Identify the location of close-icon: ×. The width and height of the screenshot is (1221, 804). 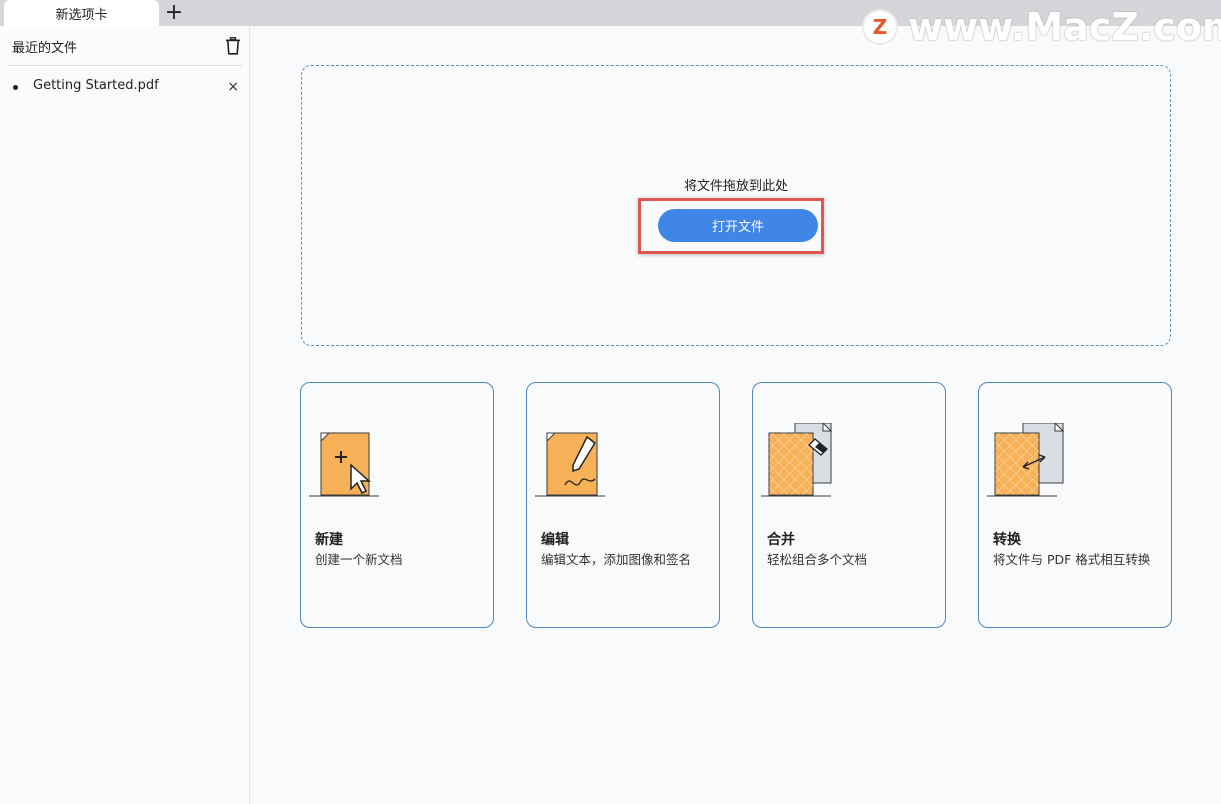
(233, 87).